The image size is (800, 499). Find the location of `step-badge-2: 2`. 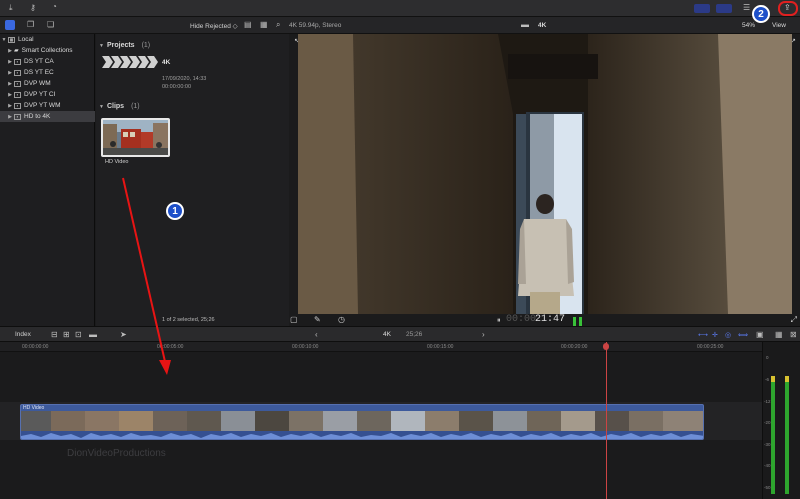

step-badge-2: 2 is located at coordinates (761, 14).